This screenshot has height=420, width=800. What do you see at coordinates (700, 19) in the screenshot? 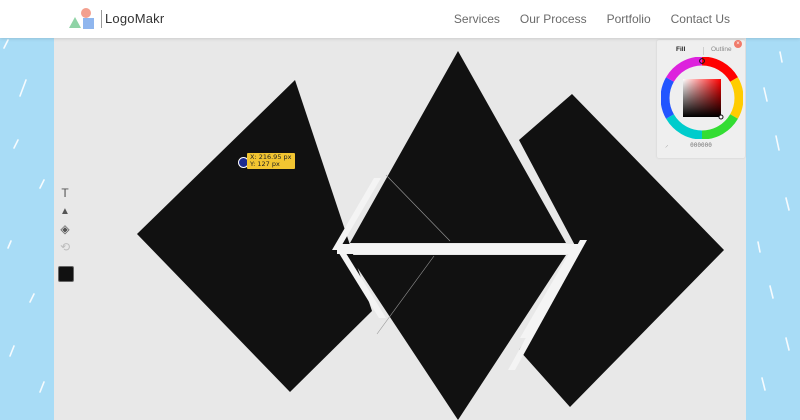
I see `nav-link-contact-us: Contact Us` at bounding box center [700, 19].